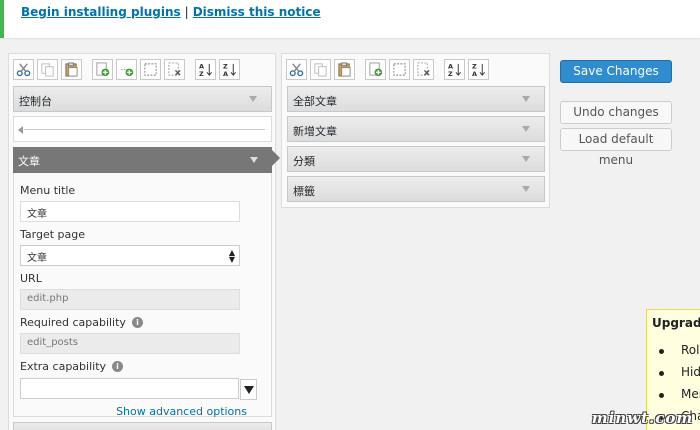  I want to click on dismiss-notice-link: Dismiss this notice, so click(257, 12).